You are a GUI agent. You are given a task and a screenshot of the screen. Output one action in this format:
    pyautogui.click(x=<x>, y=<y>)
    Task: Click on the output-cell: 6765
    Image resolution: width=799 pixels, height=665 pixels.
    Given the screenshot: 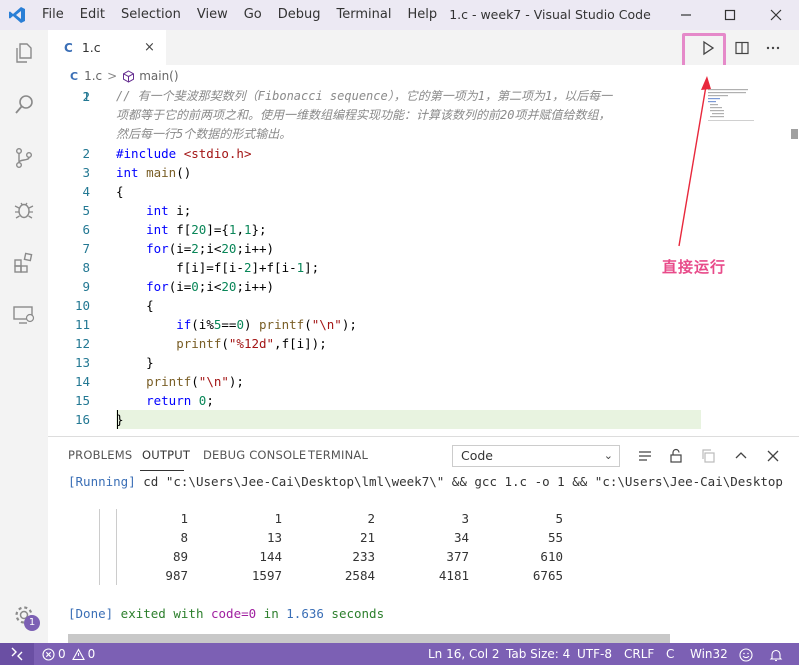 What is the action you would take?
    pyautogui.click(x=547, y=575)
    